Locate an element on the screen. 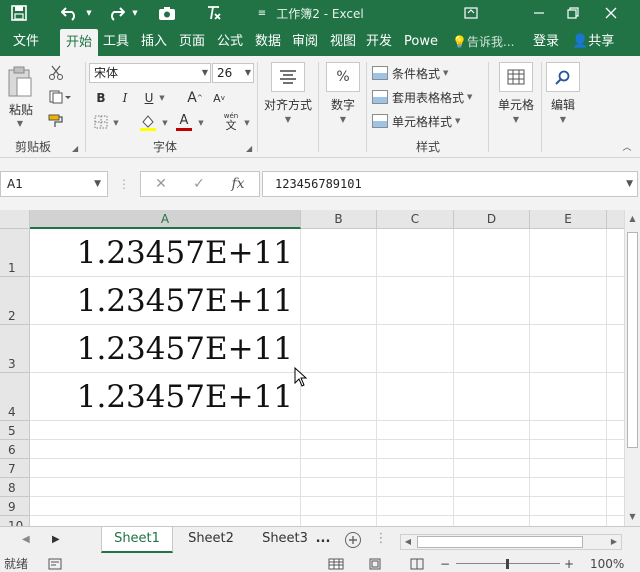 The image size is (640, 572). redo-dropdown-icon: ▼ is located at coordinates (135, 13).